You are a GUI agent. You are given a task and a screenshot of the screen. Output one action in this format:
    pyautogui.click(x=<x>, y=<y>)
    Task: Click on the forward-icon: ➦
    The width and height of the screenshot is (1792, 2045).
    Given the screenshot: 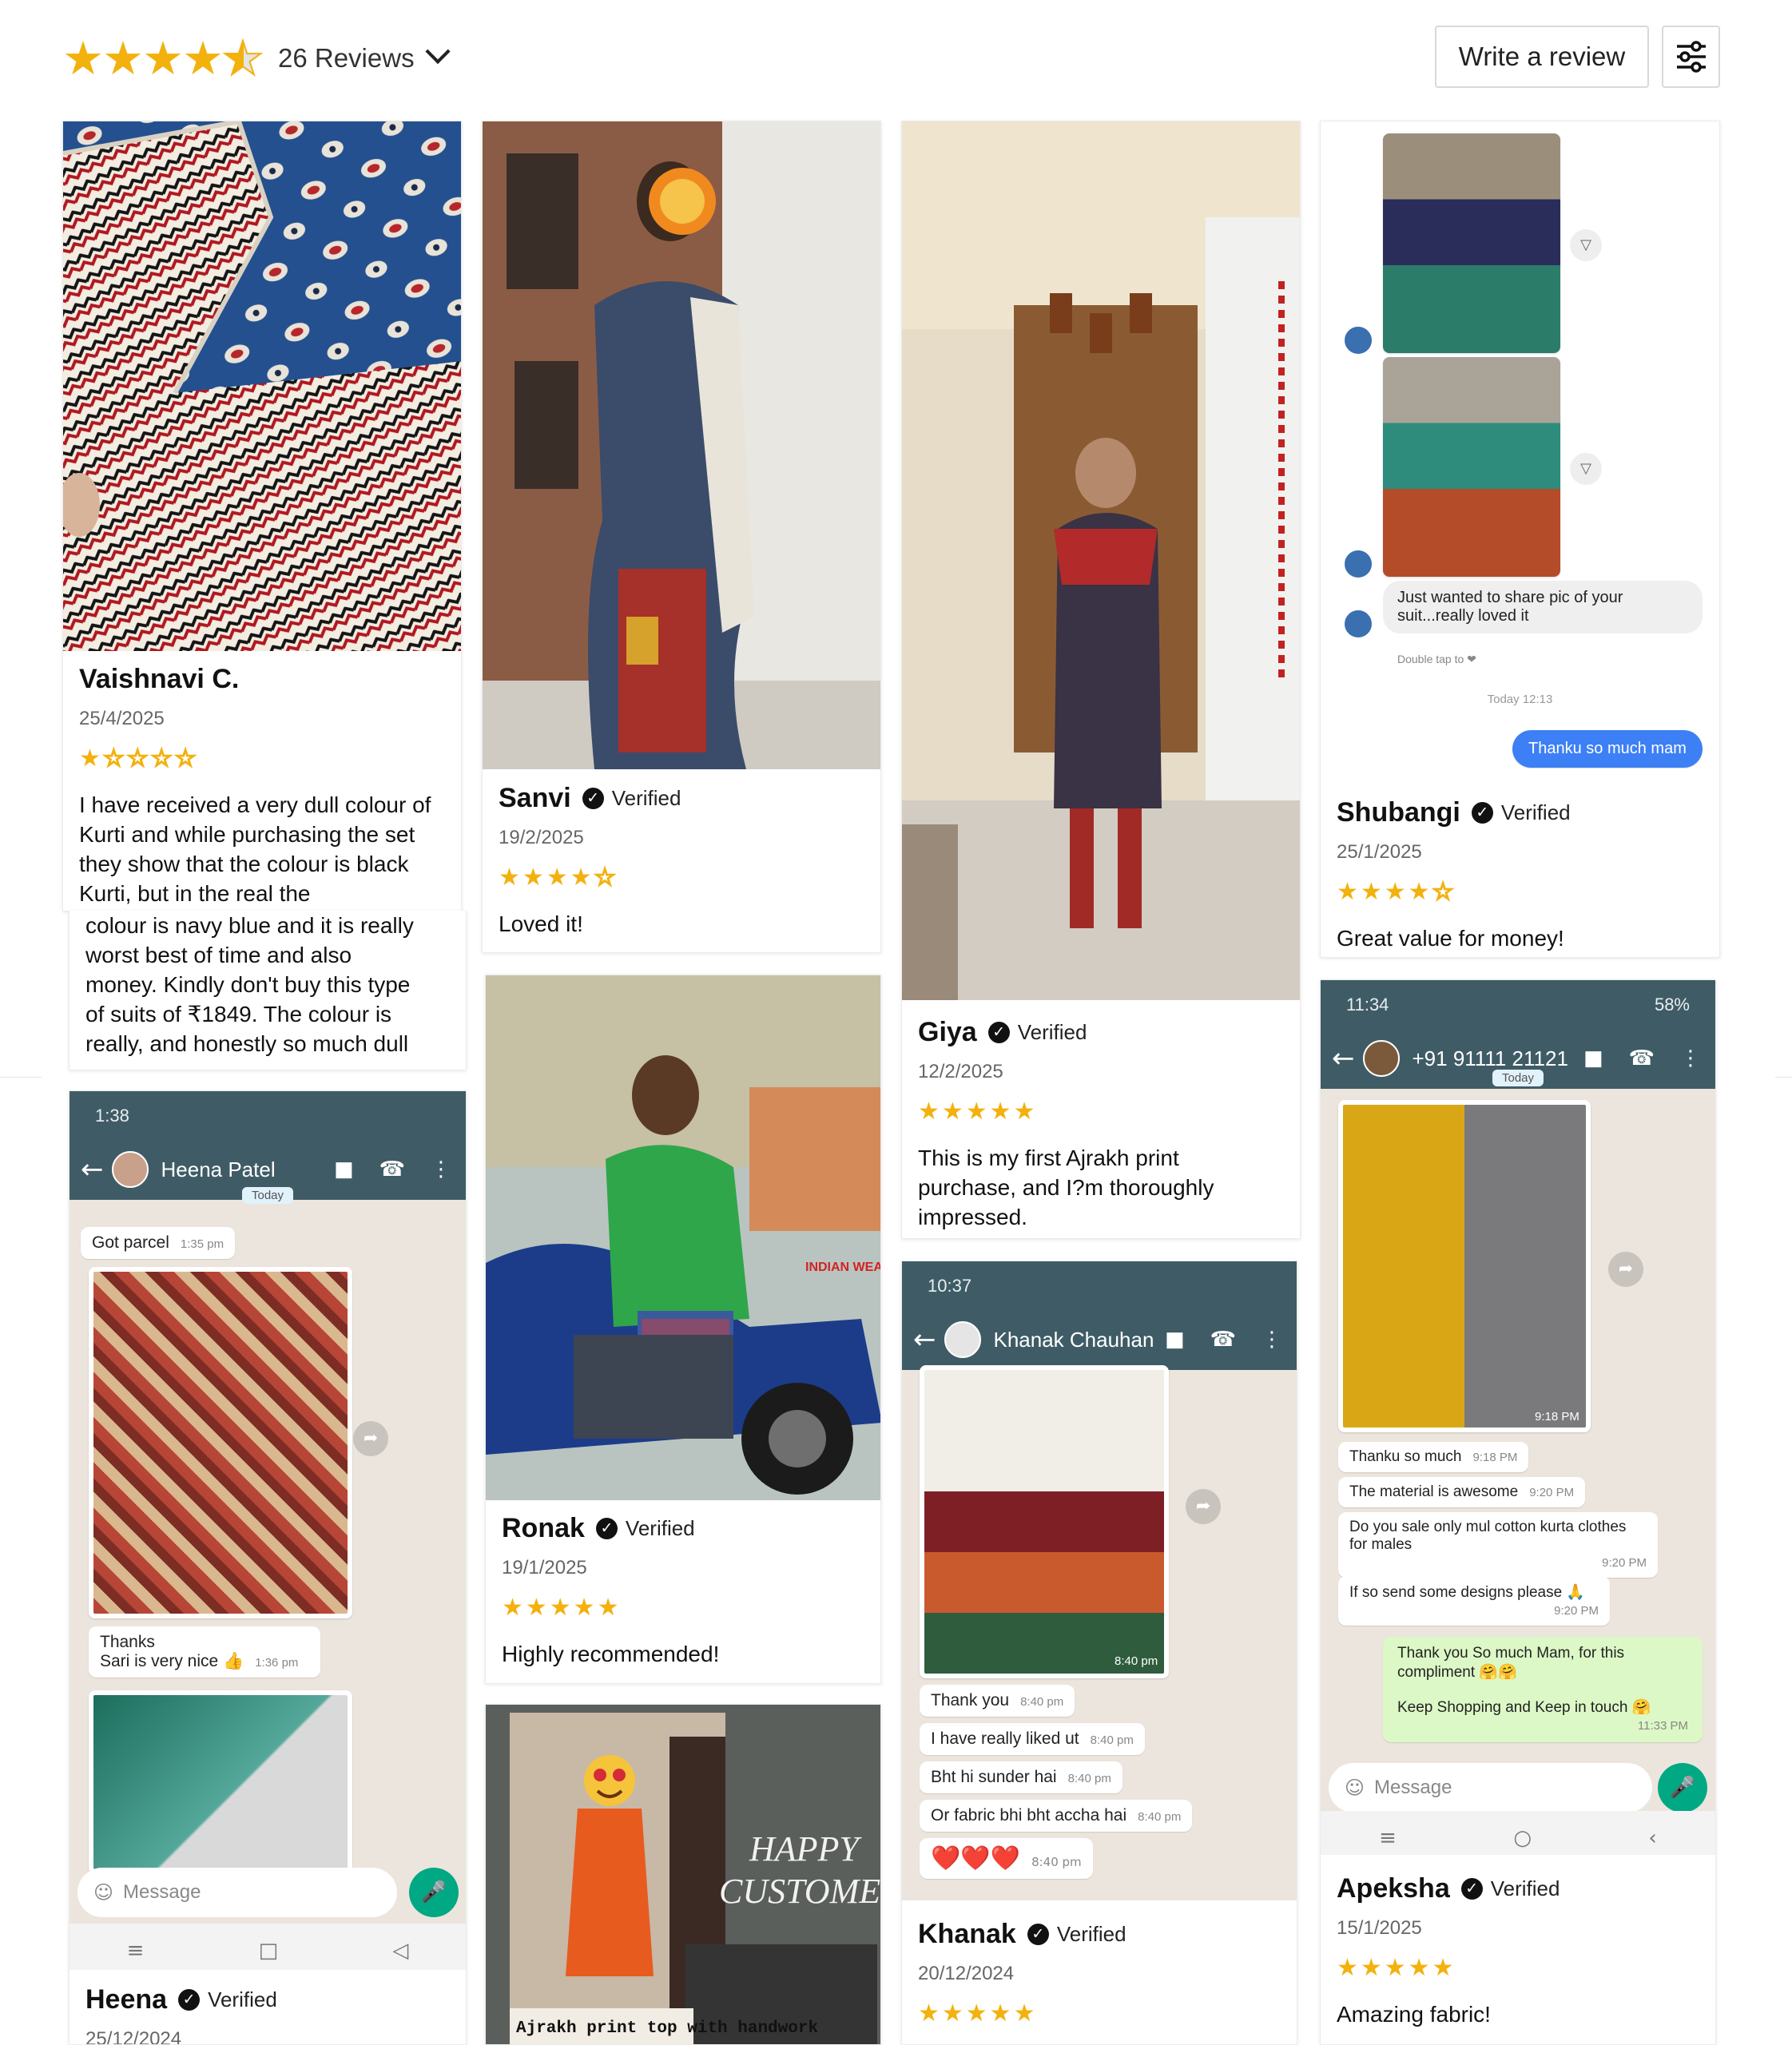 What is the action you would take?
    pyautogui.click(x=1625, y=1269)
    